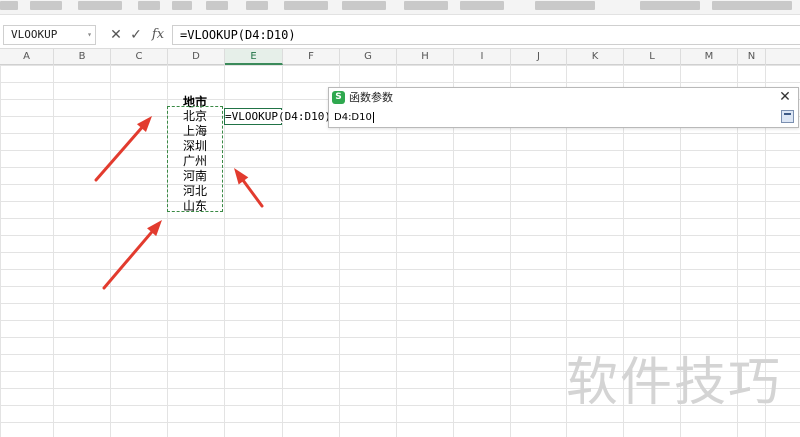  What do you see at coordinates (254, 57) in the screenshot?
I see `column-header-e: E` at bounding box center [254, 57].